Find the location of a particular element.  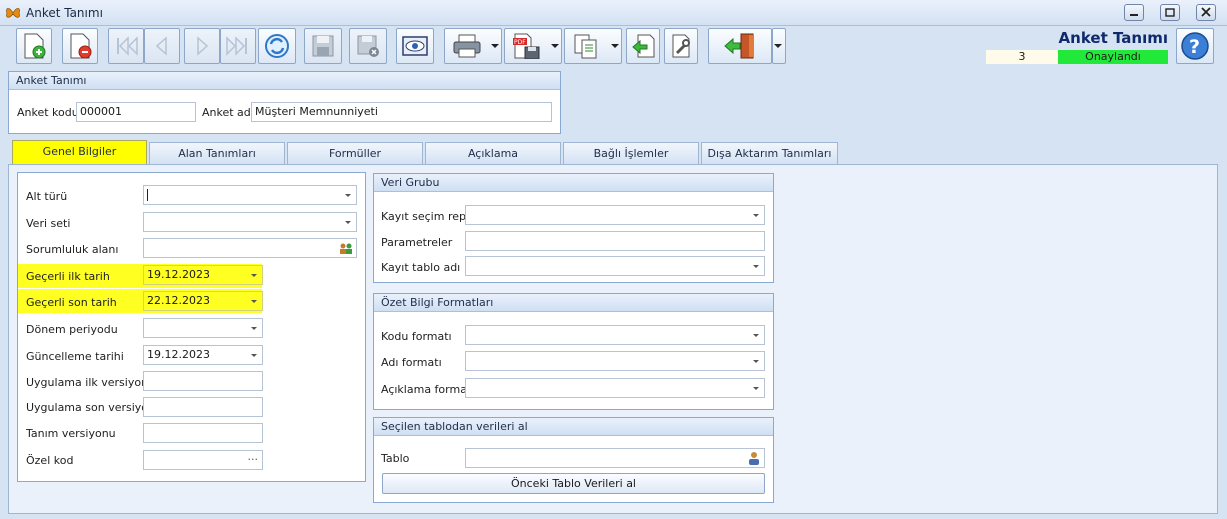

tab-genel-bilgiler: Genel Bilgiler is located at coordinates (79, 152).